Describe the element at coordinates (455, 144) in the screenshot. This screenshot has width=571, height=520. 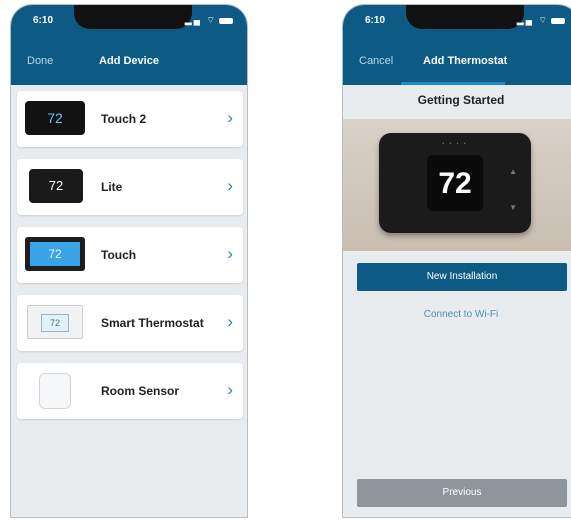
I see `device-brand-mark: • • • •` at that location.